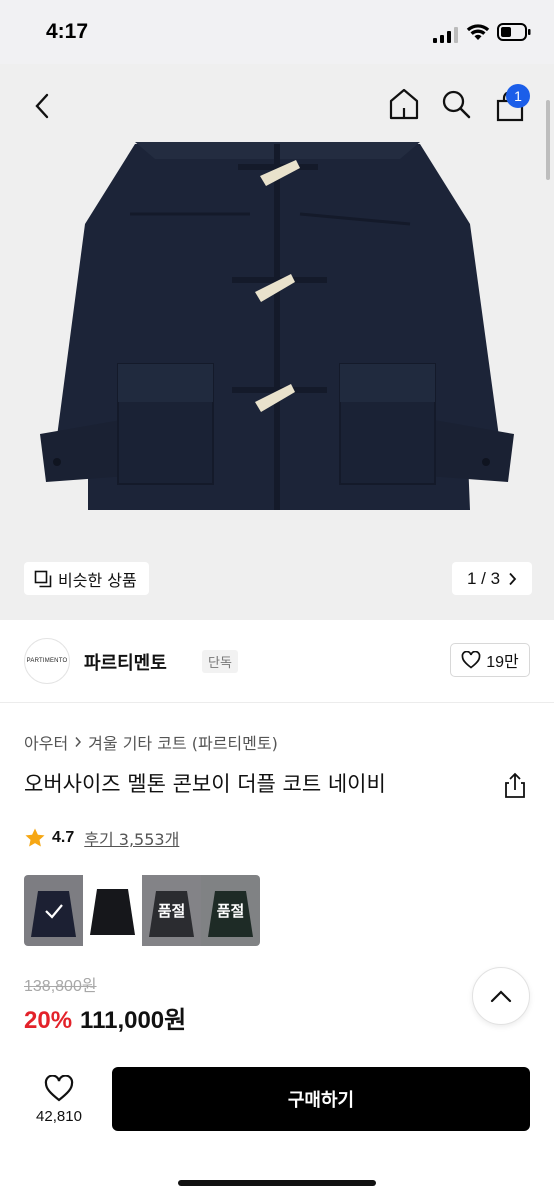  Describe the element at coordinates (277, 702) in the screenshot. I see `divider` at that location.